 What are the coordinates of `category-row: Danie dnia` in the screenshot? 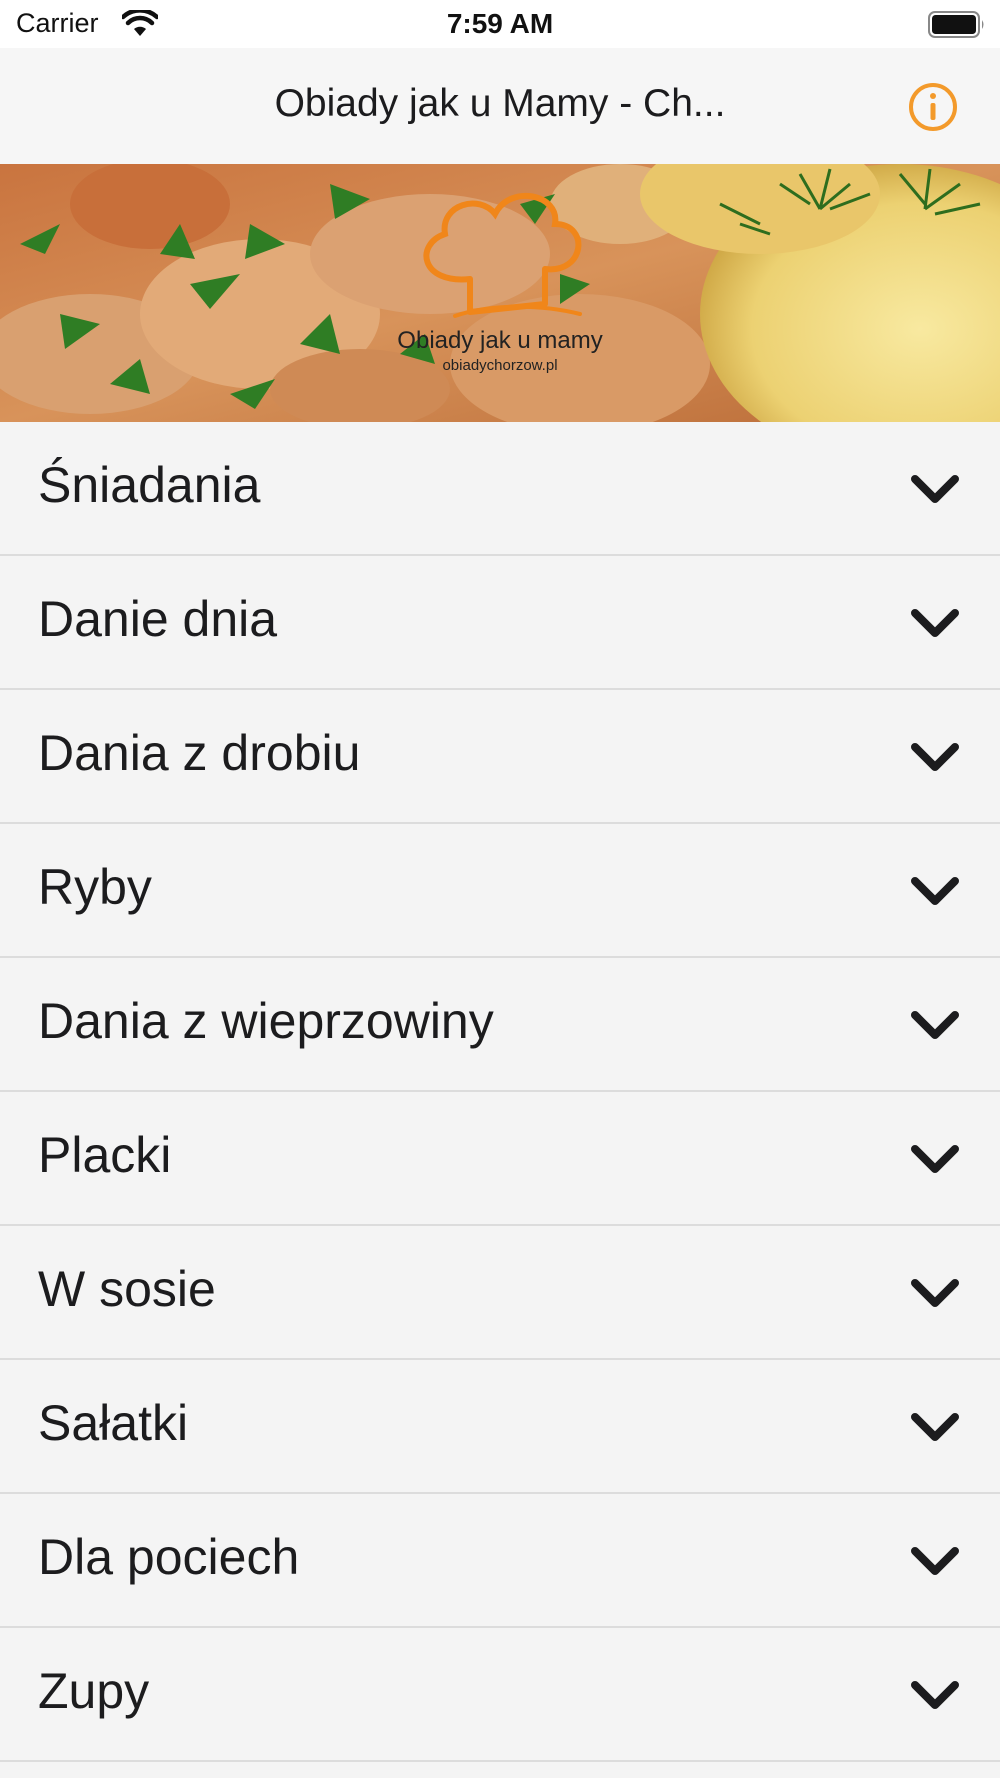 It's located at (500, 623).